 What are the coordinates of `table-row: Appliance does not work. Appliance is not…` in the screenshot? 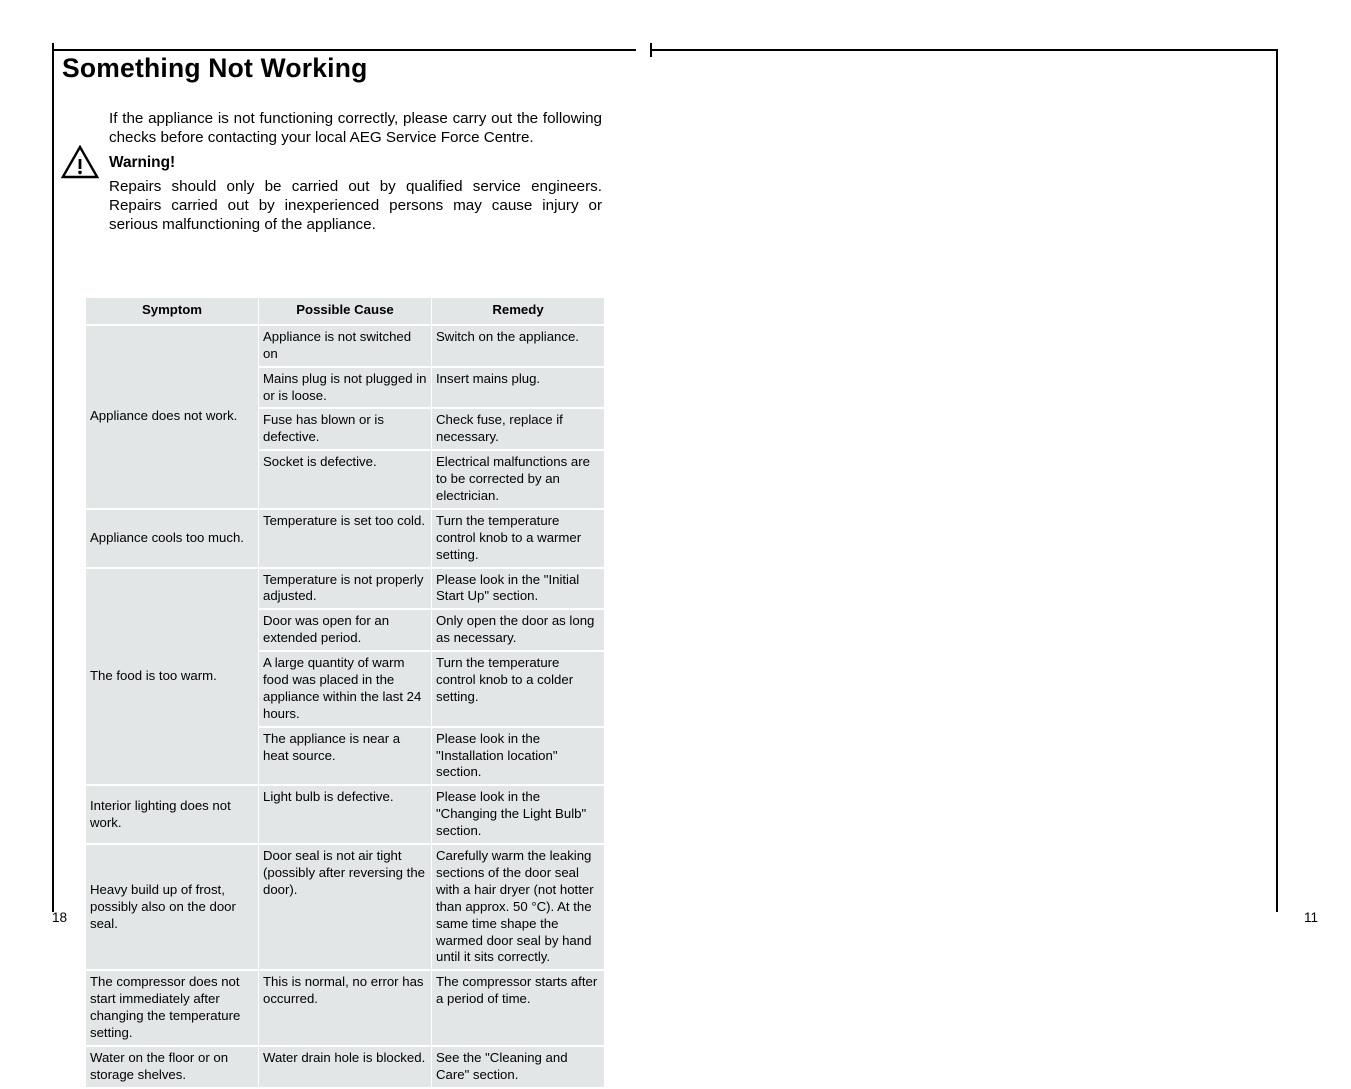 It's located at (345, 416).